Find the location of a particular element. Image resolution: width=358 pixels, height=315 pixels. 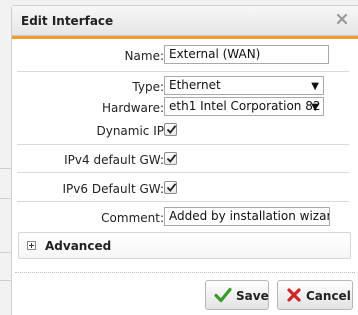

comment-label: Comment: is located at coordinates (132, 218).